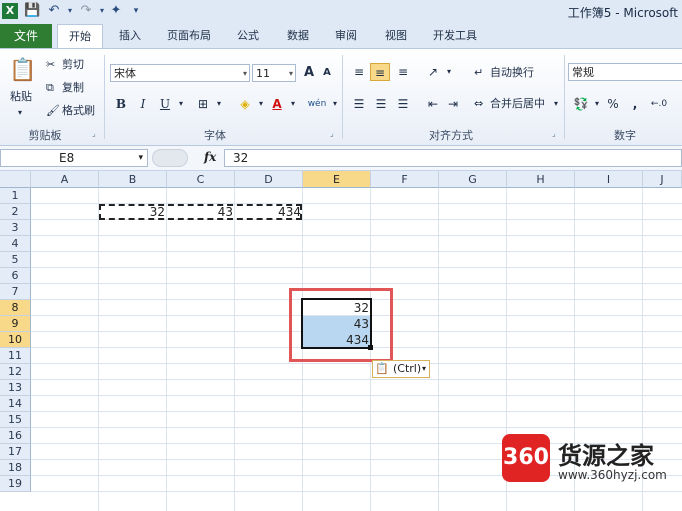 This screenshot has height=511, width=682. Describe the element at coordinates (659, 104) in the screenshot. I see `increase-decimal-icon: ←.0` at that location.